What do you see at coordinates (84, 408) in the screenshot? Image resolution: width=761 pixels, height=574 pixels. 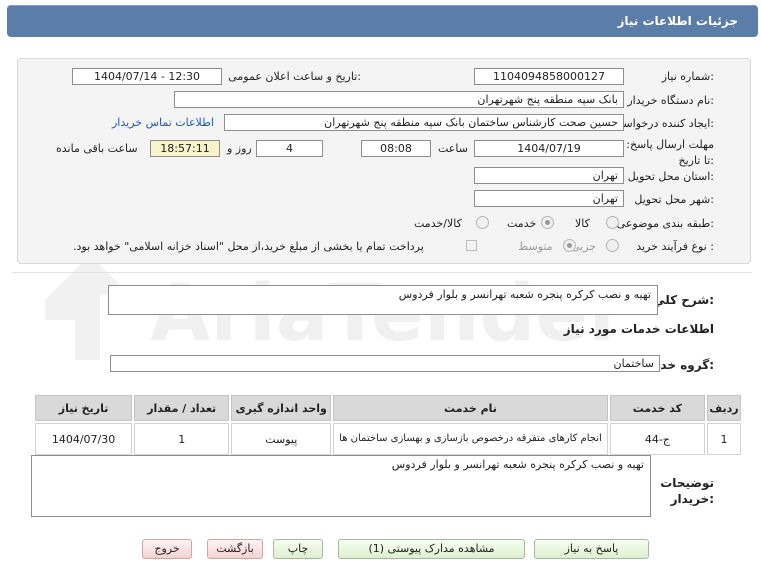 I see `col-need-date: تاریخ نیاز` at bounding box center [84, 408].